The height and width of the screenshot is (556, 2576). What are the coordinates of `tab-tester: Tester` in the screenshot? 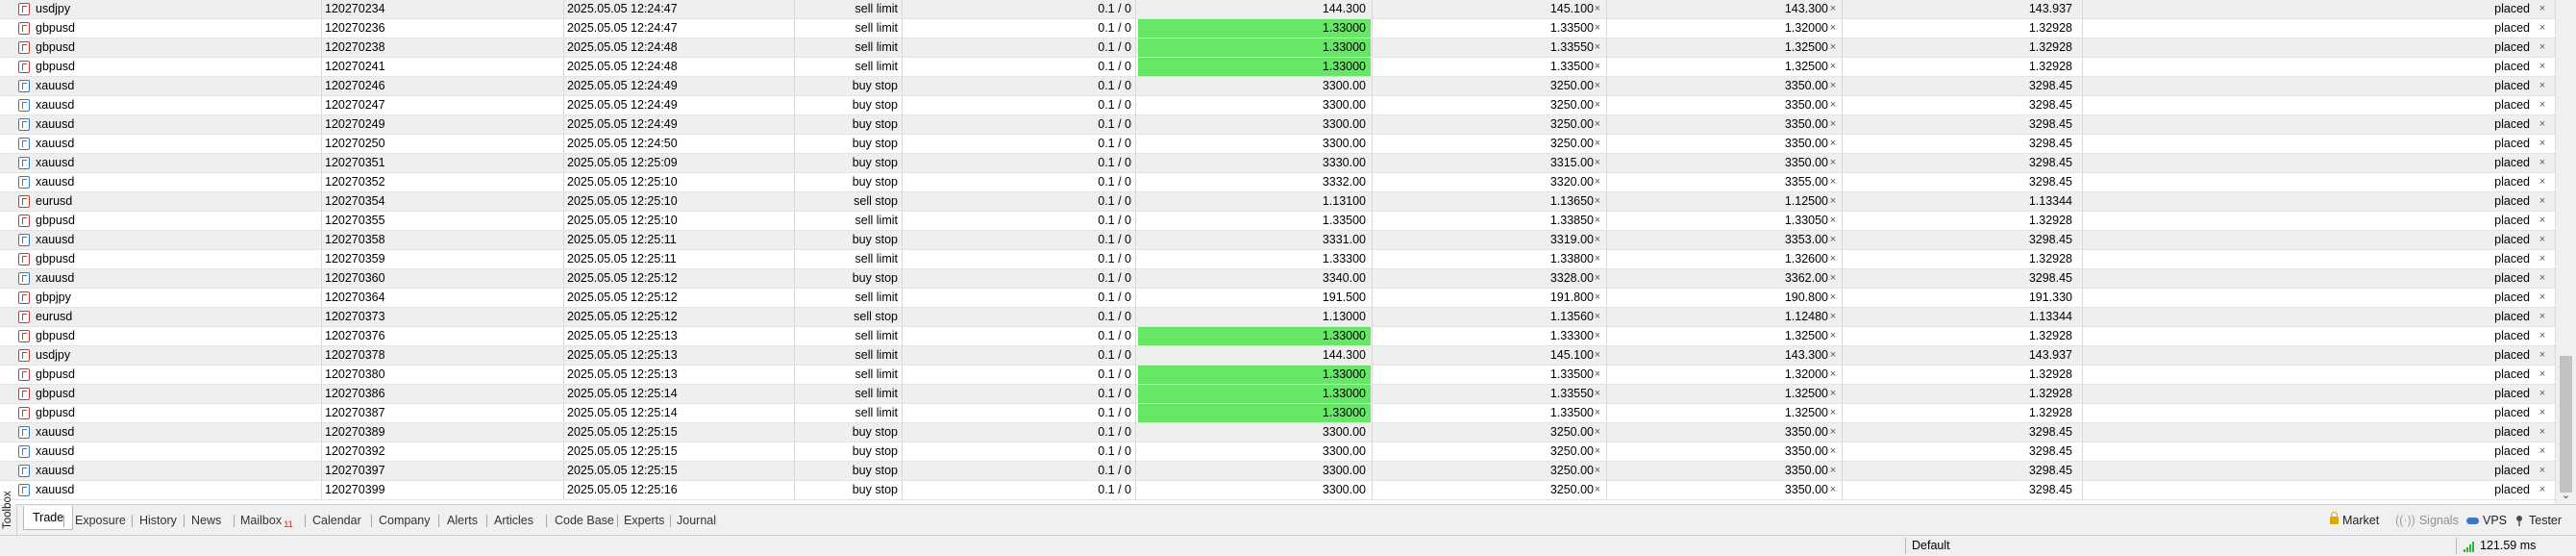 It's located at (2538, 520).